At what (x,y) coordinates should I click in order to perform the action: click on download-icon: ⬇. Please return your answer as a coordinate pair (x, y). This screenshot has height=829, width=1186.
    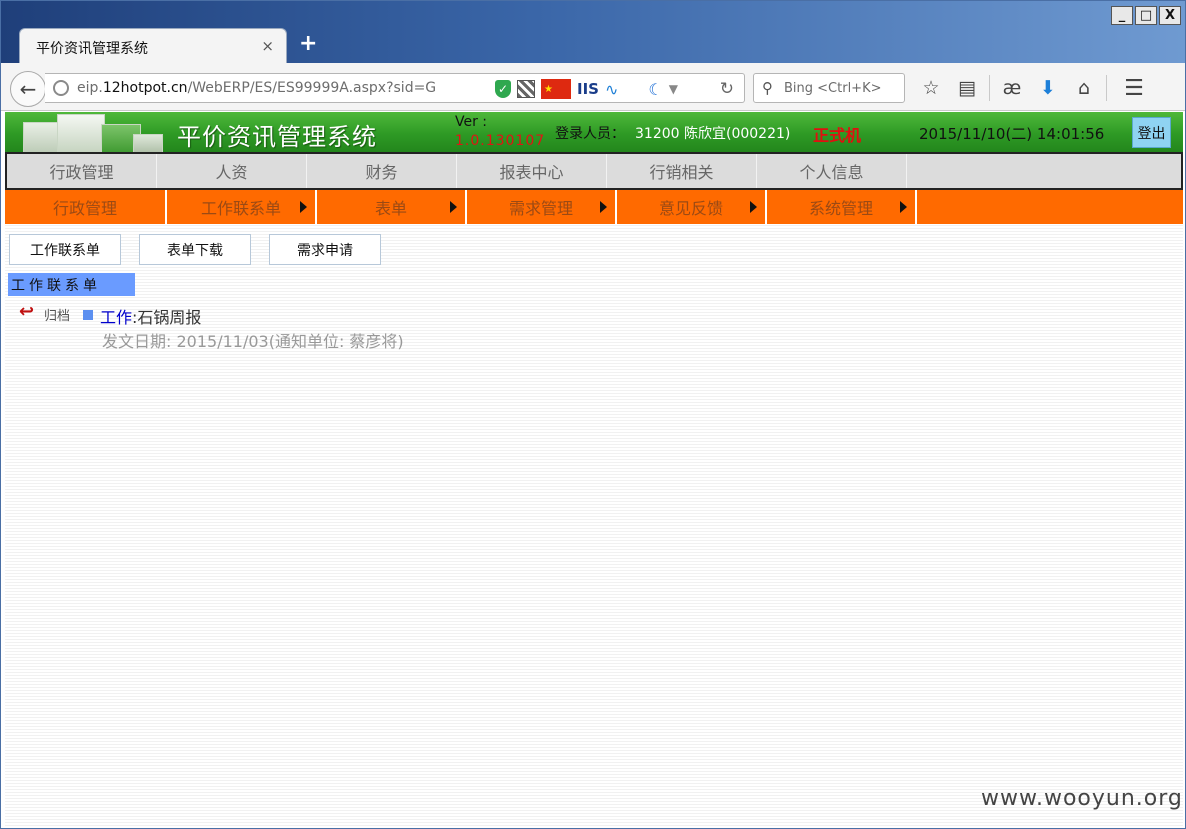
    Looking at the image, I should click on (1048, 88).